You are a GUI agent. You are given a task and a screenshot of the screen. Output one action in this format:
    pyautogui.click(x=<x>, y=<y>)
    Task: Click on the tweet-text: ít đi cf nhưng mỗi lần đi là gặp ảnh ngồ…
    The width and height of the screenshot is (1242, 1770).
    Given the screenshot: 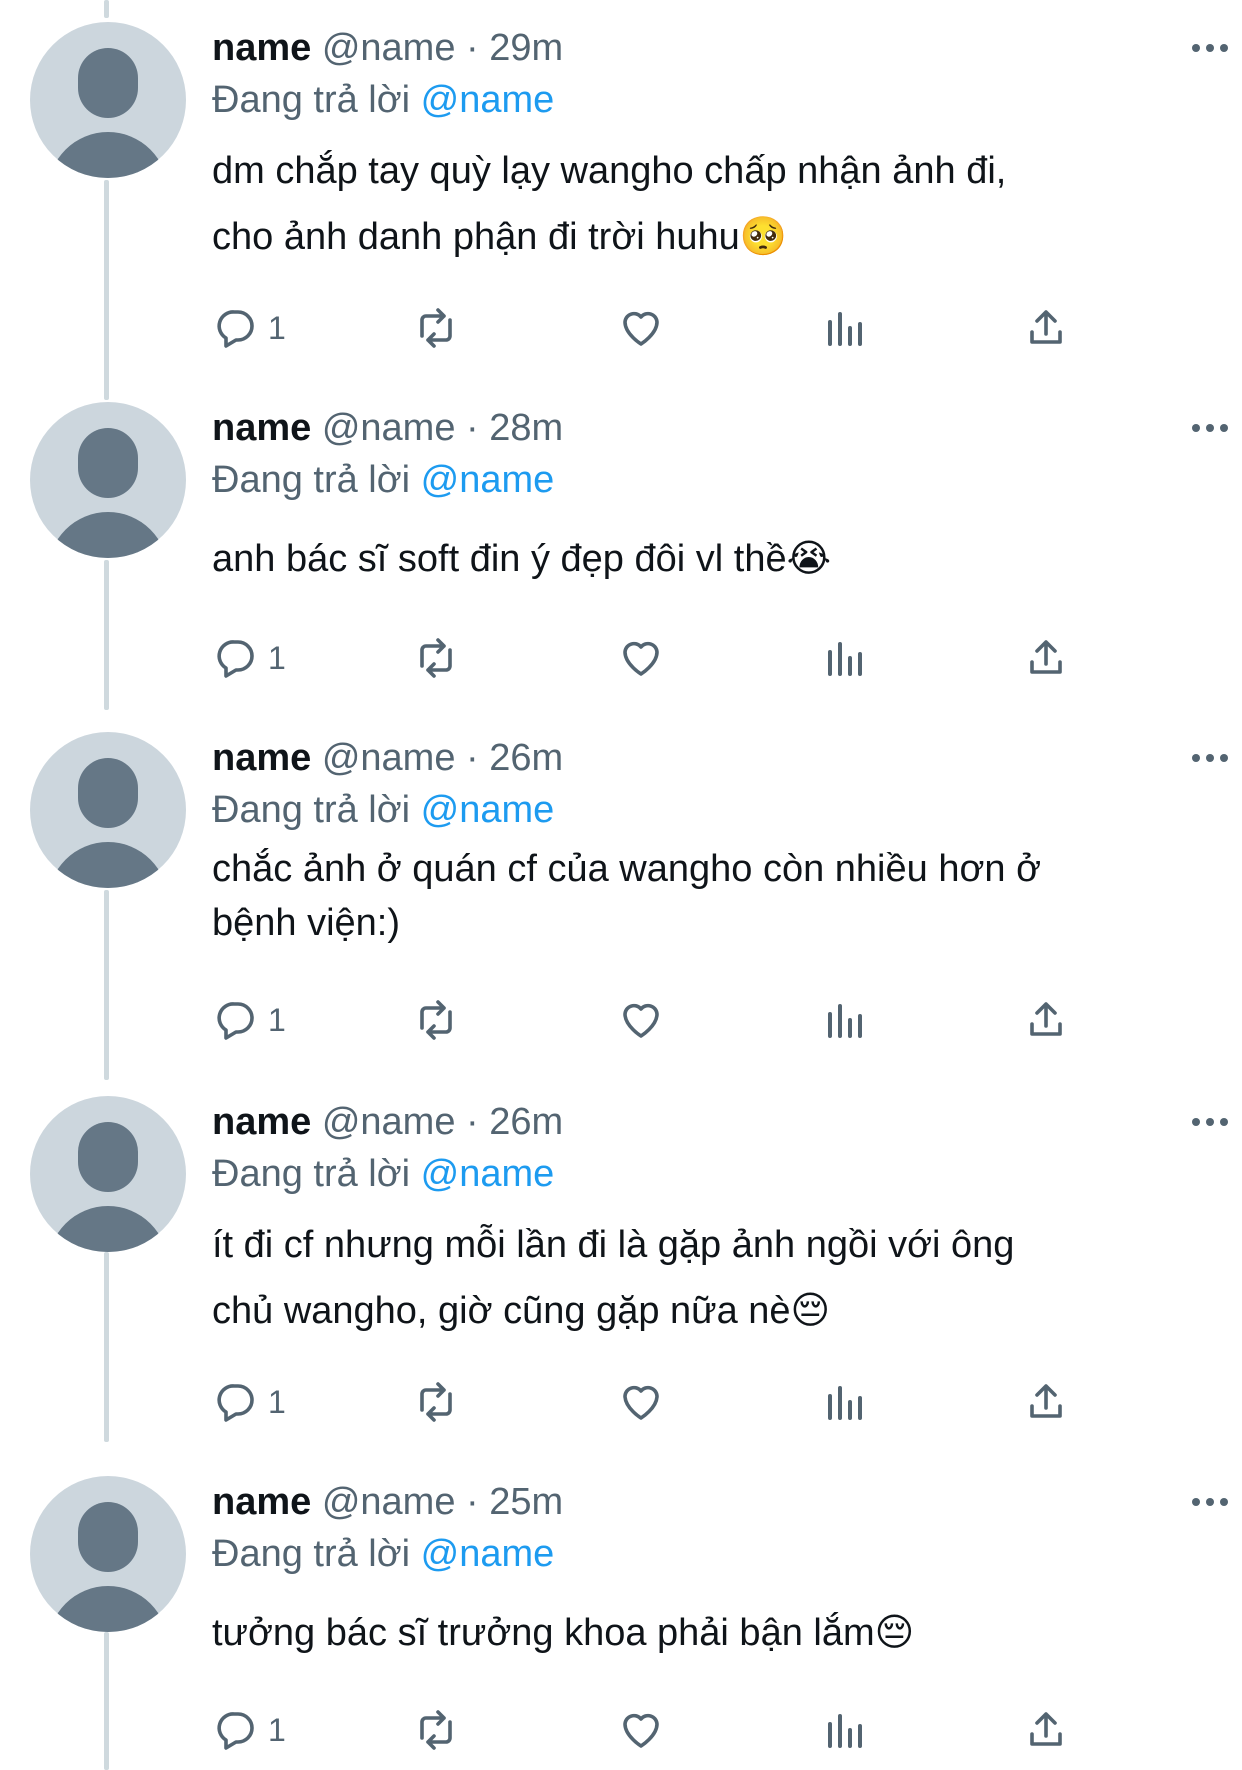 What is the action you would take?
    pyautogui.click(x=707, y=1278)
    